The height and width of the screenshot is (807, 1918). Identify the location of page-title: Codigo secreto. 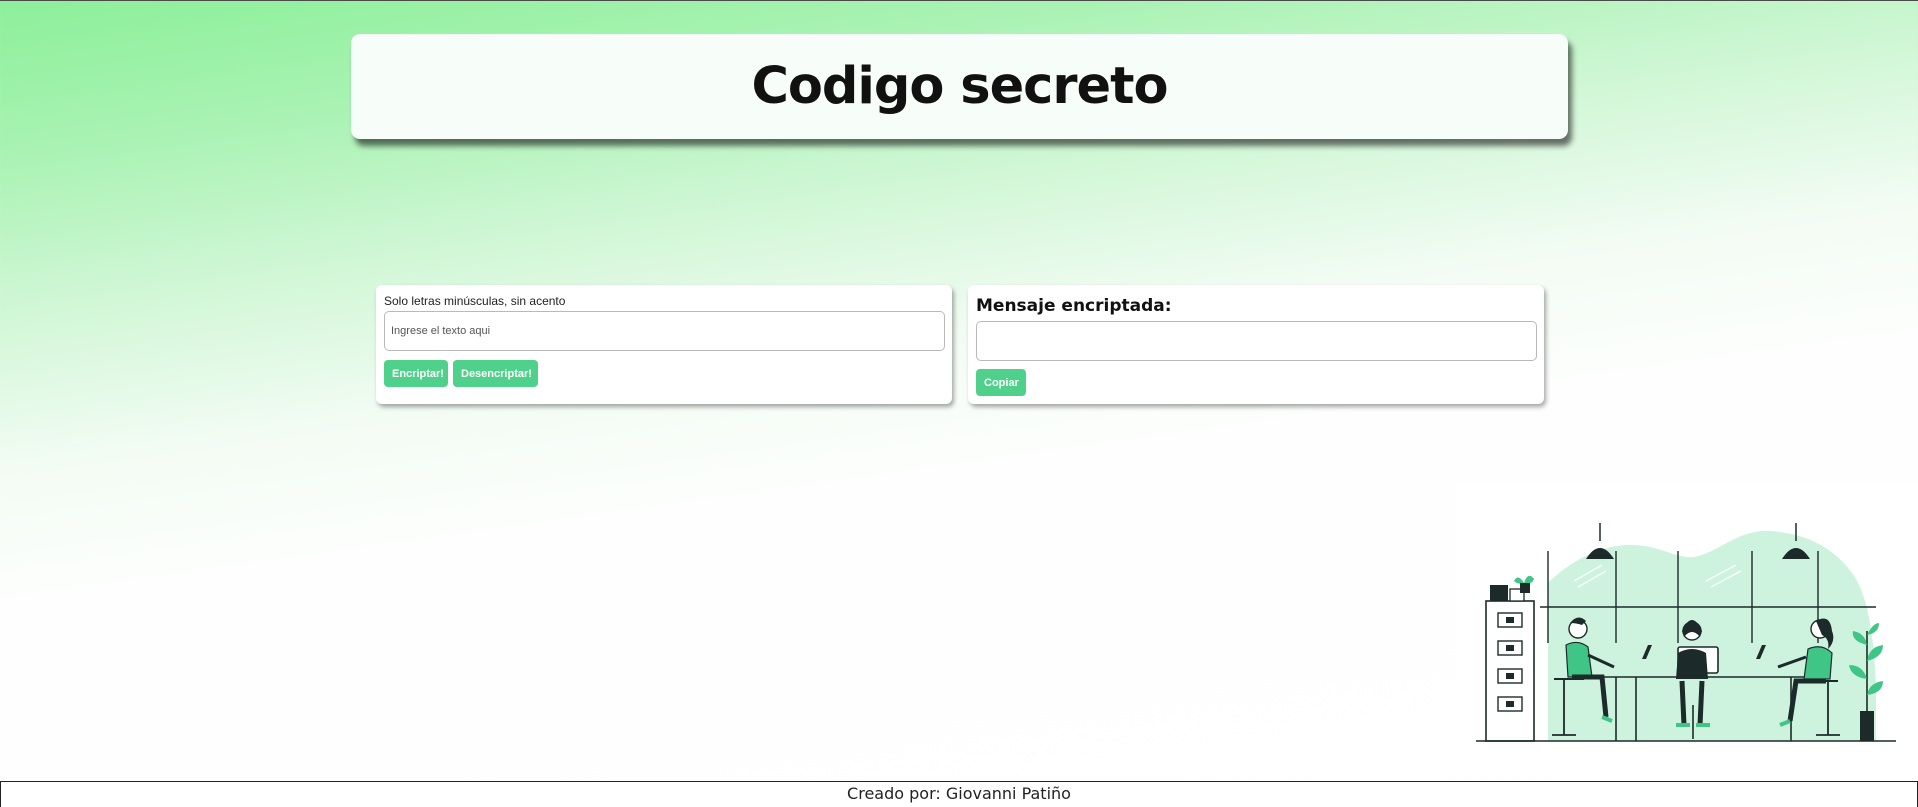
(959, 86).